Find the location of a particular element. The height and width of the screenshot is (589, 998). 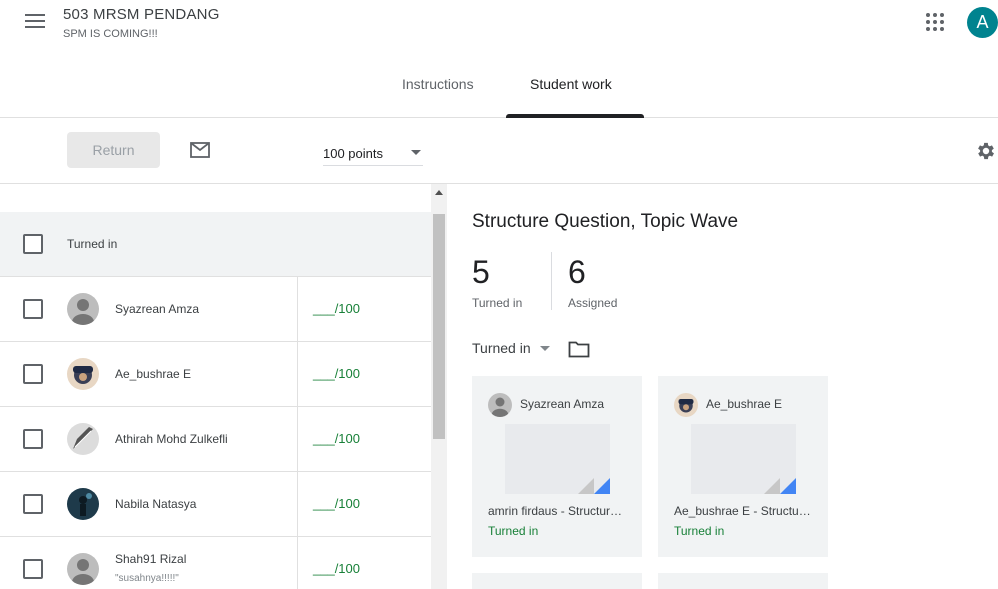

table-row: Athirah Mohd Zulkefli ___/100 is located at coordinates (215, 439).